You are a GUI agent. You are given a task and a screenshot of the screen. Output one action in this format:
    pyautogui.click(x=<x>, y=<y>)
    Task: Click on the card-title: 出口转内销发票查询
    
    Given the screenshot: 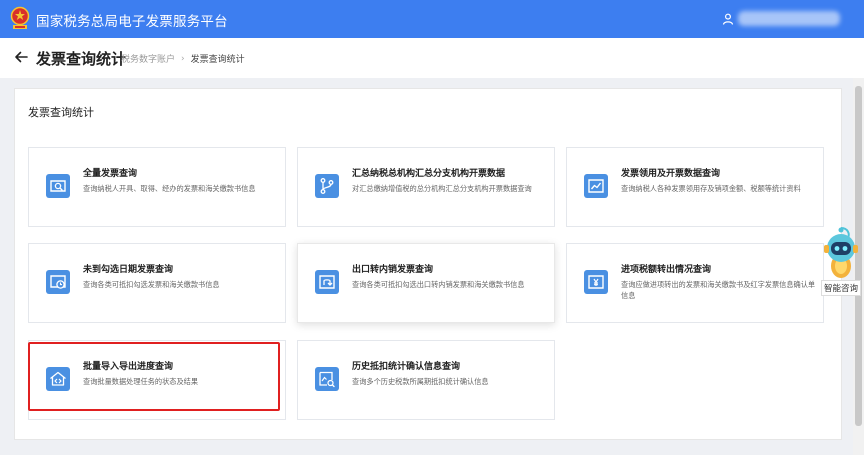 What is the action you would take?
    pyautogui.click(x=393, y=270)
    